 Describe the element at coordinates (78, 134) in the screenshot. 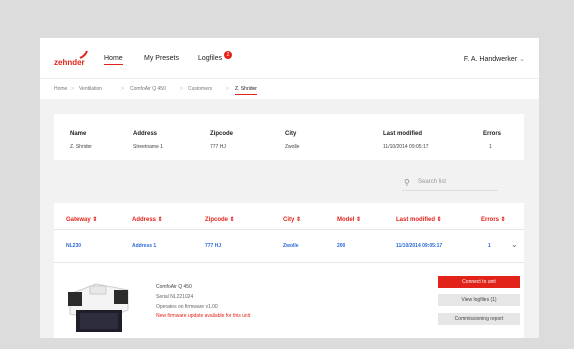

I see `label-name: Name` at that location.